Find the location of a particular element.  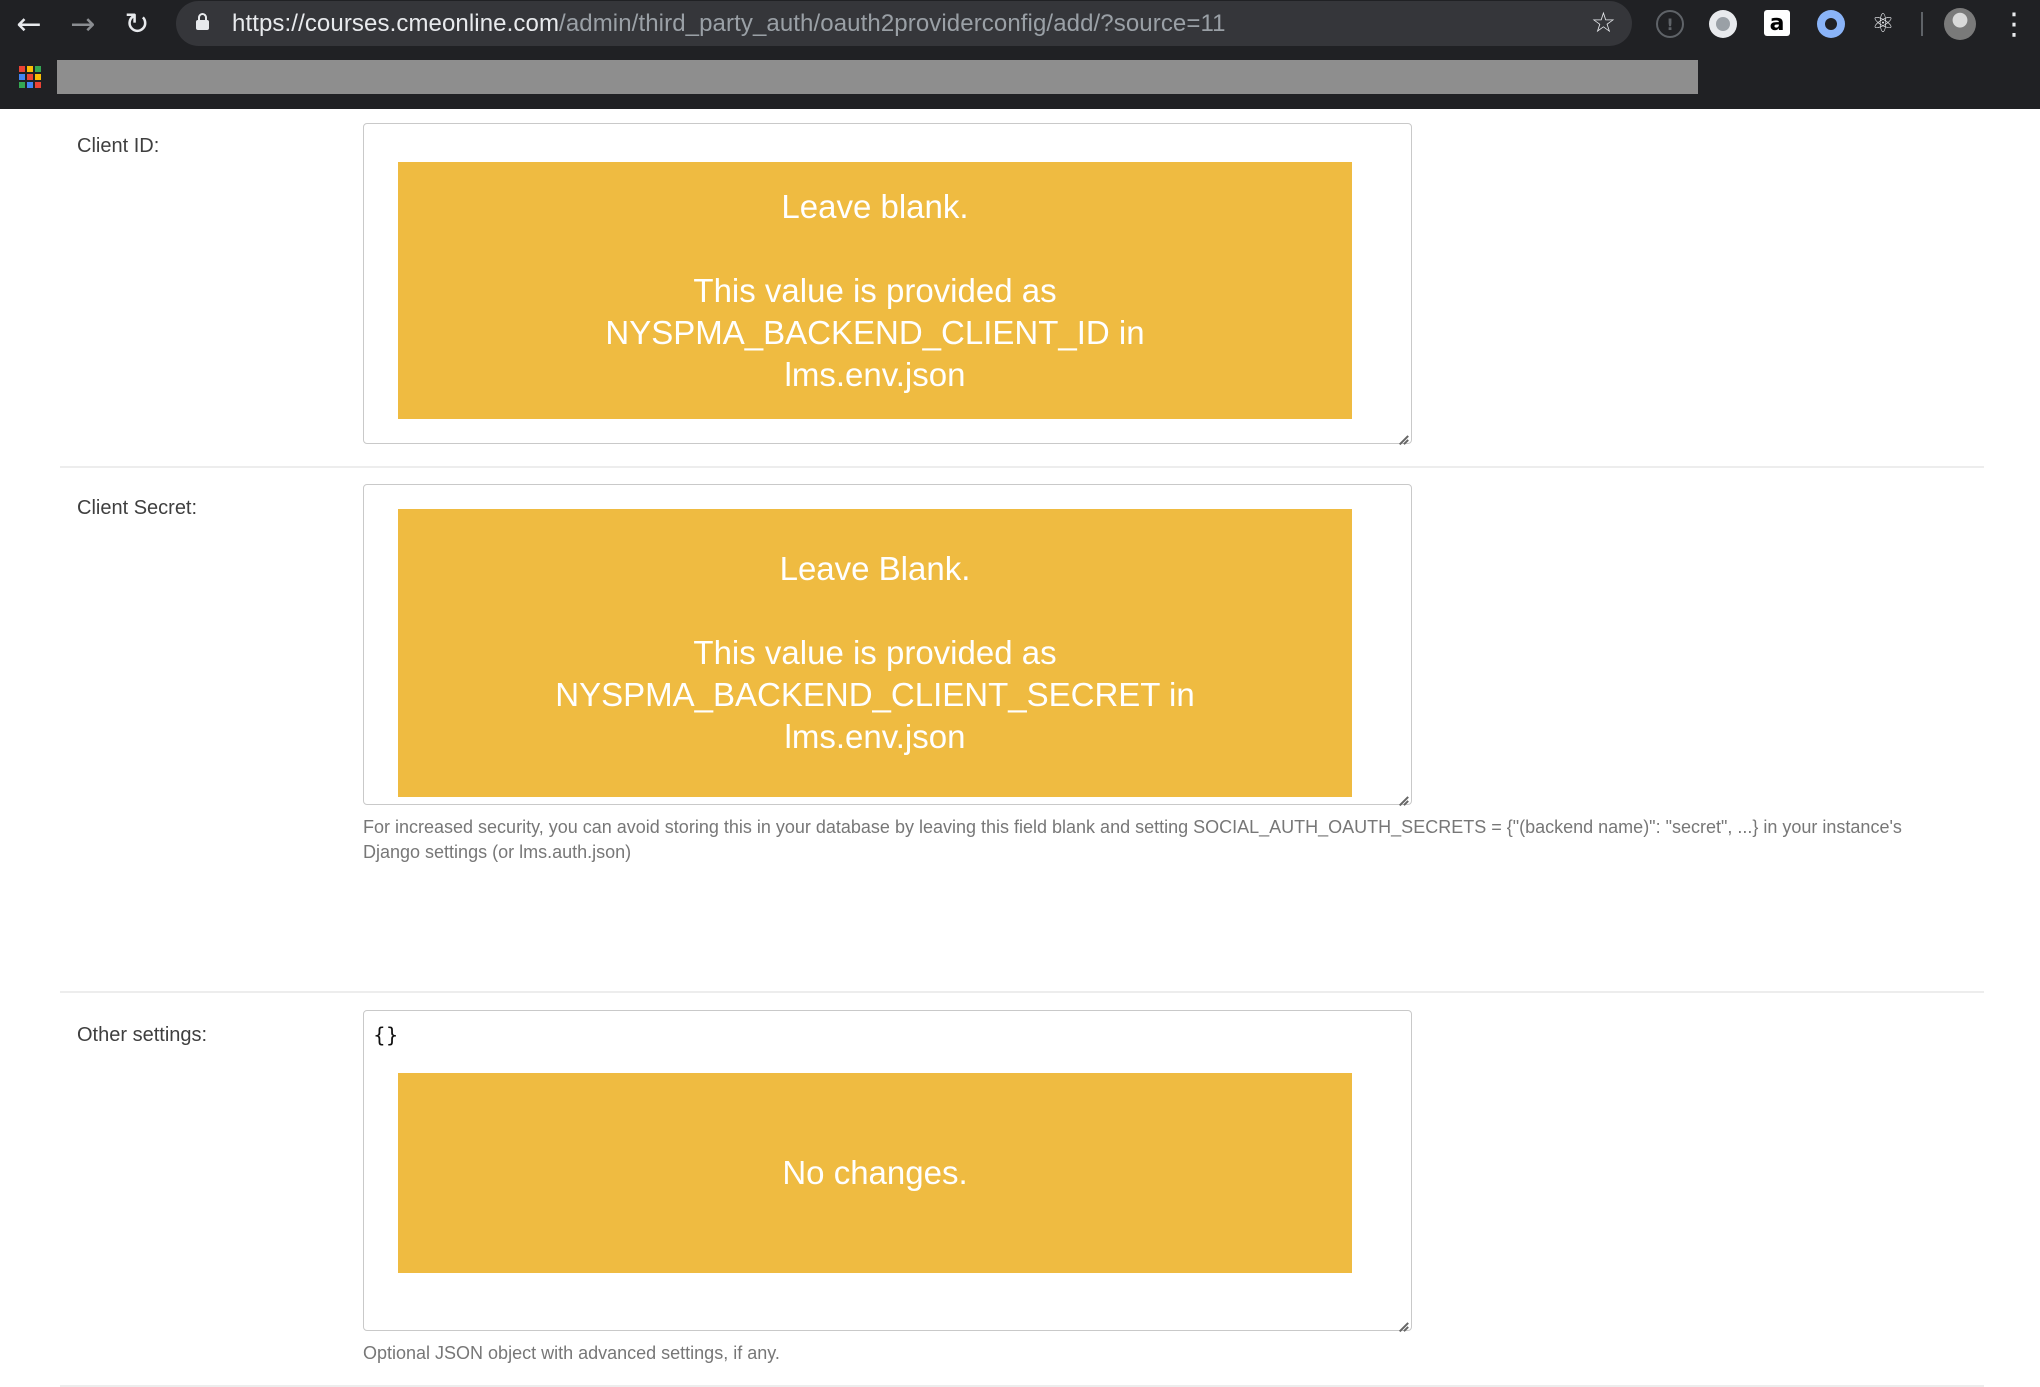

circle-extension-icon is located at coordinates (1723, 24).